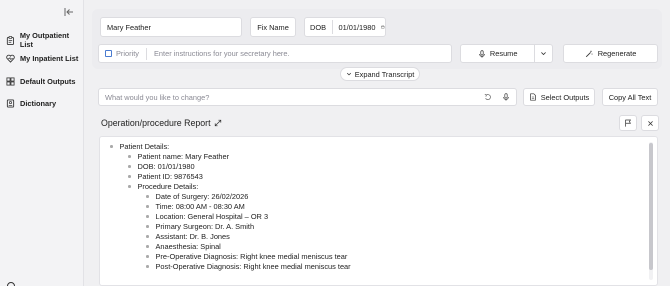 This screenshot has height=286, width=670. I want to click on list-item: Patient ID: 9876543, so click(165, 176).